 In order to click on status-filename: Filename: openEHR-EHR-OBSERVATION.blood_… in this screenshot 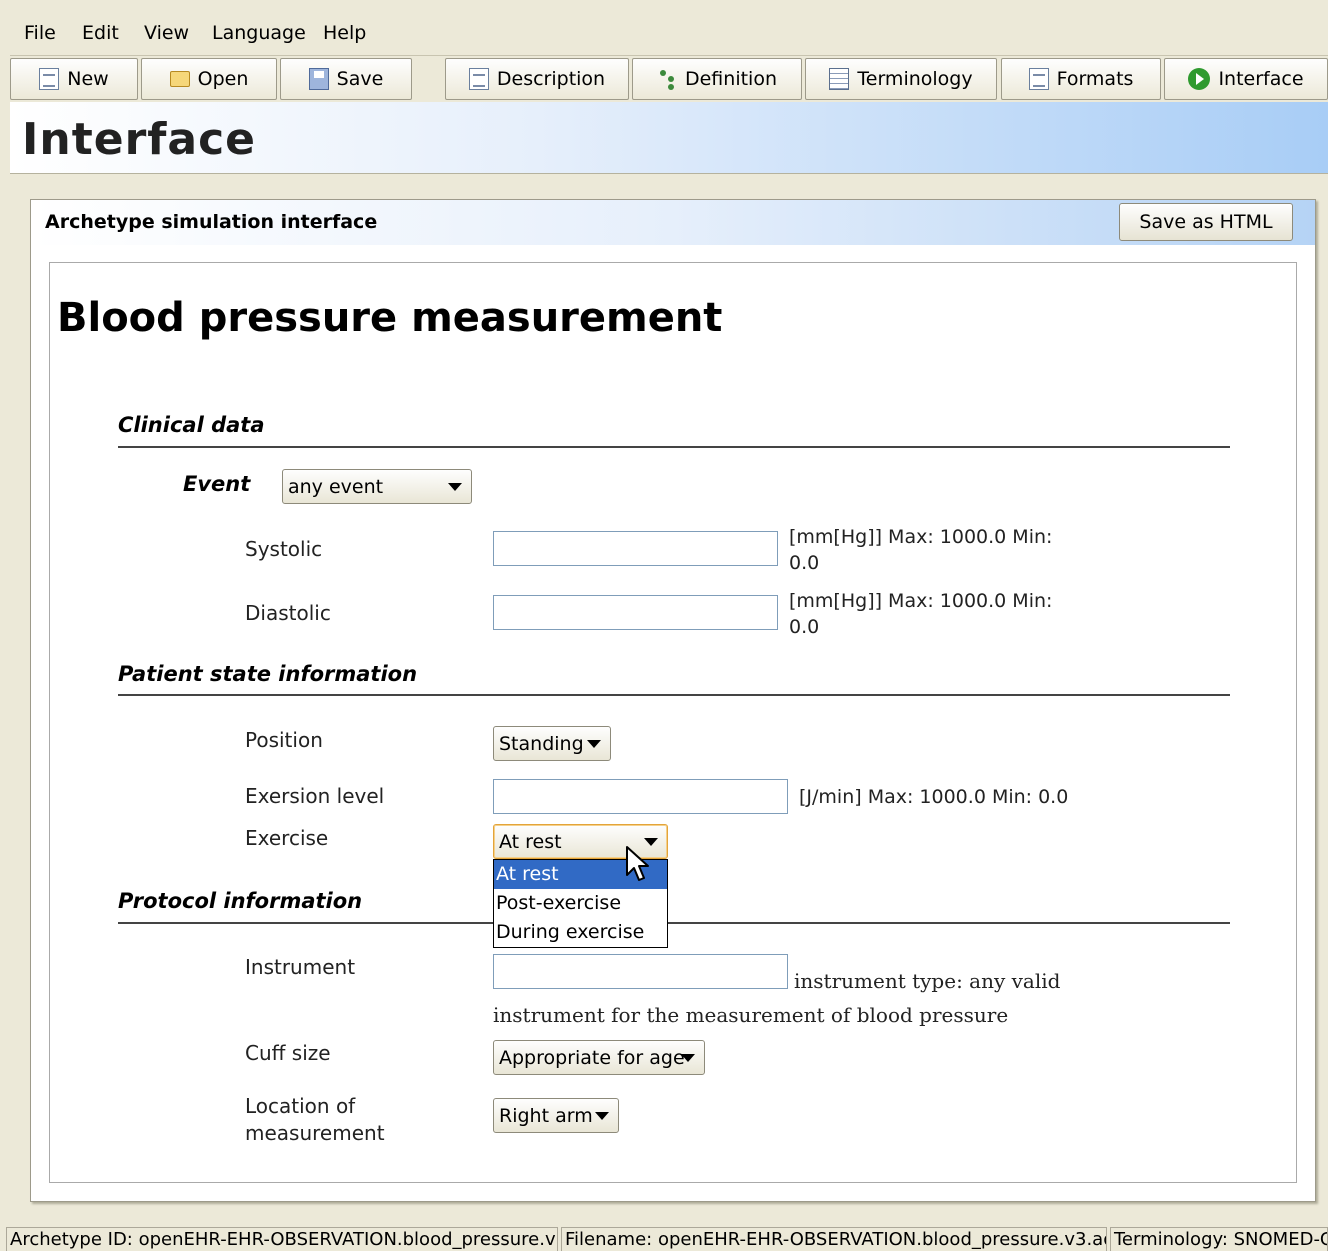, I will do `click(834, 1239)`.